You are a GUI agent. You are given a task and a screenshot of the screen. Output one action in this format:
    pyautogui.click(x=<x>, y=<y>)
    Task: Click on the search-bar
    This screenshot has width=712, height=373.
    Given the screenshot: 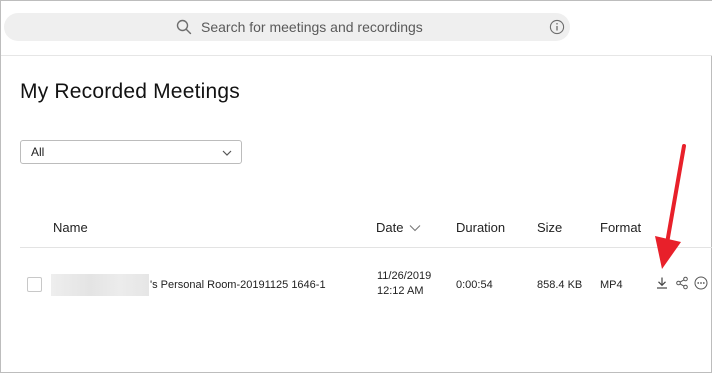 What is the action you would take?
    pyautogui.click(x=287, y=27)
    